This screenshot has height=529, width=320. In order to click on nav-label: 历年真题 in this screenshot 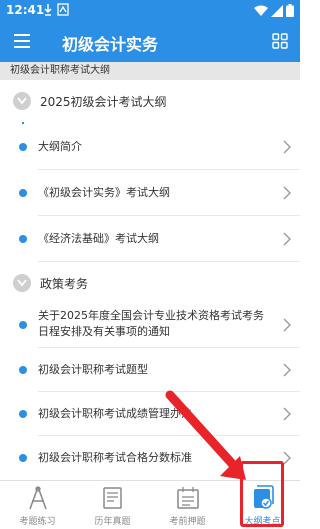, I will do `click(112, 522)`.